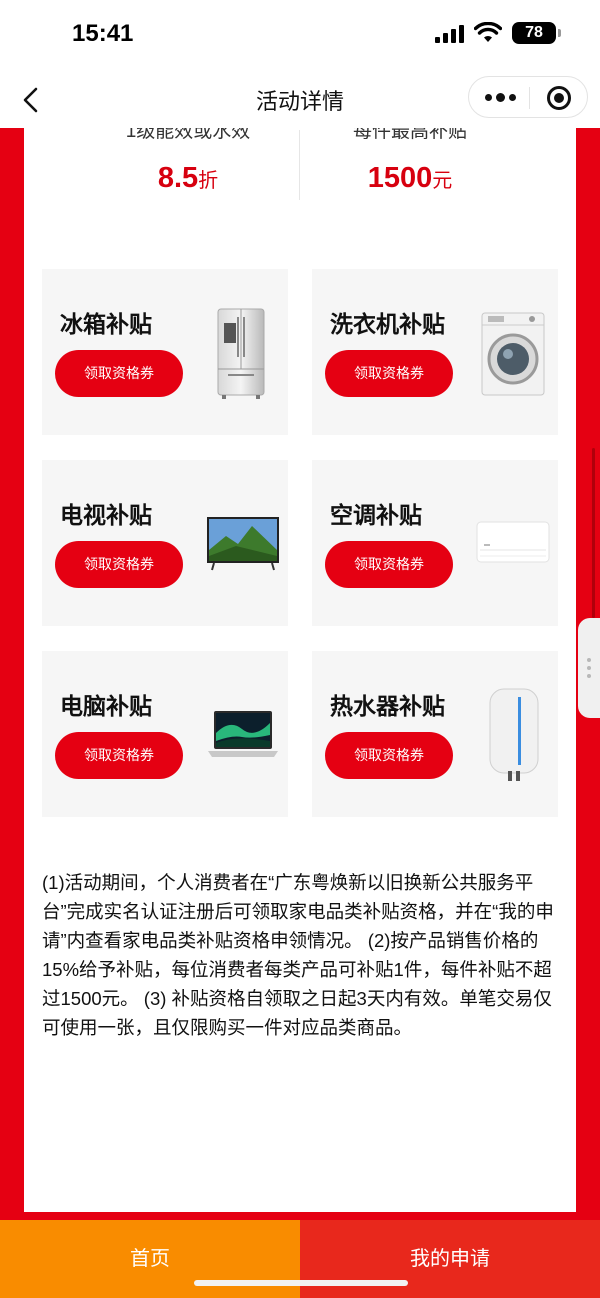 This screenshot has width=600, height=1298. Describe the element at coordinates (106, 324) in the screenshot. I see `category-title: 冰箱补贴` at that location.